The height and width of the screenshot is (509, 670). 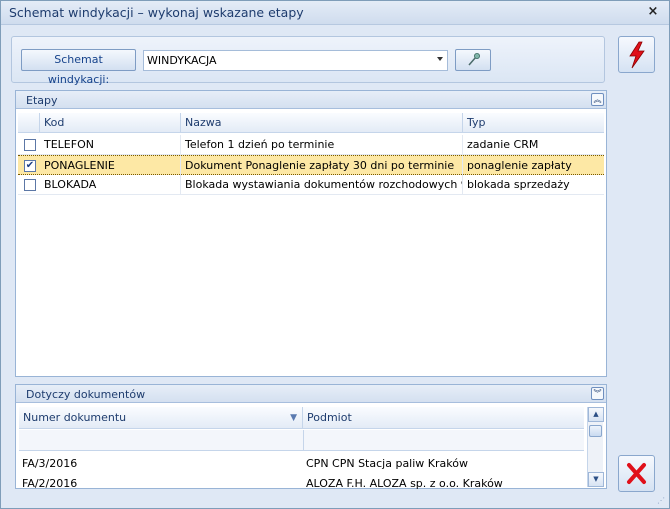 I want to click on close-icon: ×, so click(x=653, y=12).